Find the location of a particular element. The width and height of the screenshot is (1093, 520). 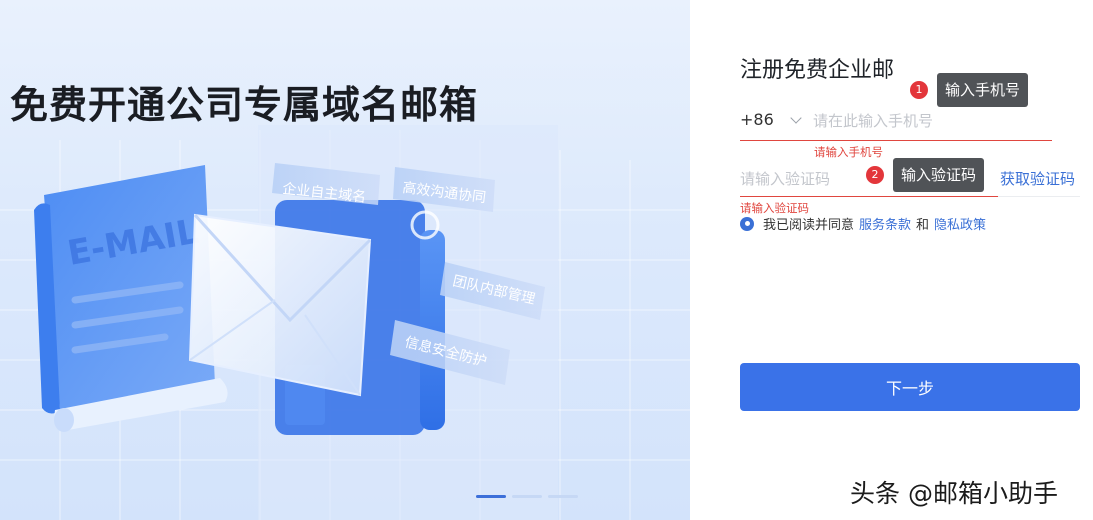

annotation-tooltip: 输入验证码 is located at coordinates (939, 175).